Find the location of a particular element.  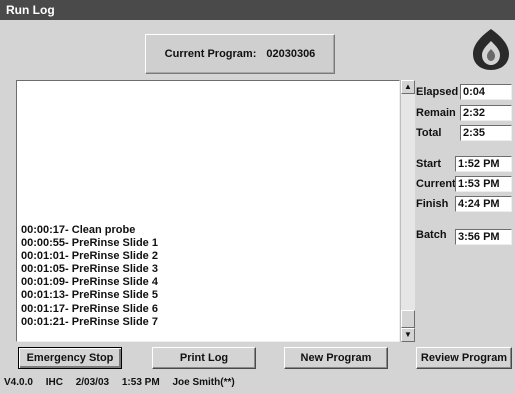

emergency-stop-button: Emergency Stop is located at coordinates (70, 358).